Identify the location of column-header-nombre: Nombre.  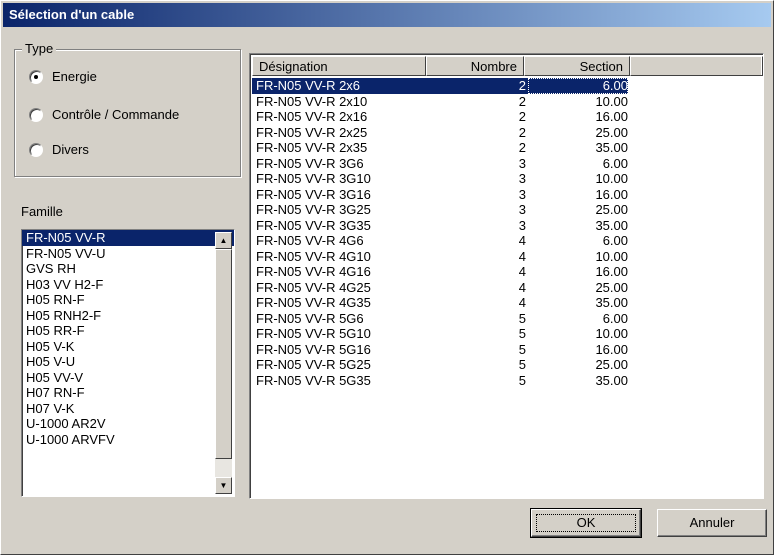
(475, 66).